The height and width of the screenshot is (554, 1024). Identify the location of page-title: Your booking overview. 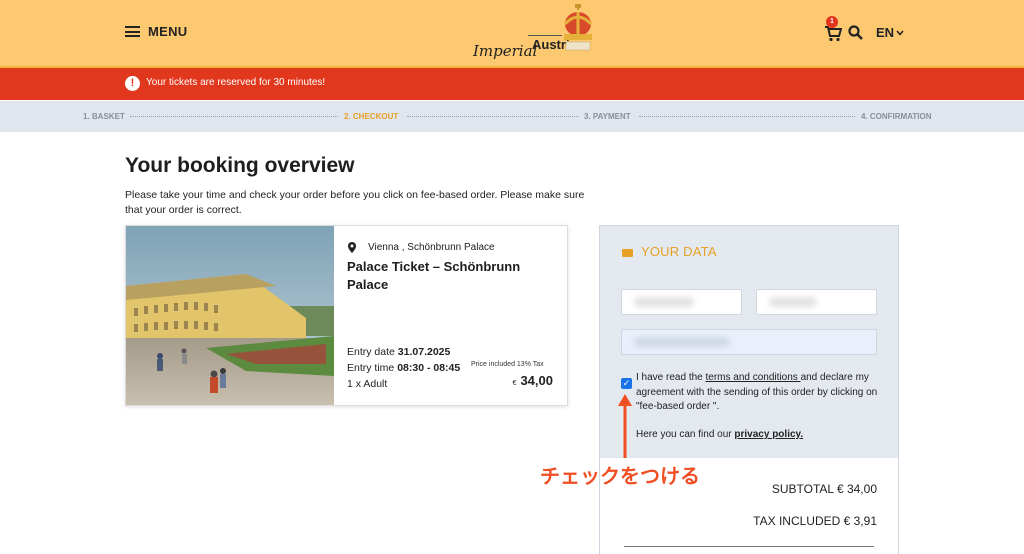
(240, 165).